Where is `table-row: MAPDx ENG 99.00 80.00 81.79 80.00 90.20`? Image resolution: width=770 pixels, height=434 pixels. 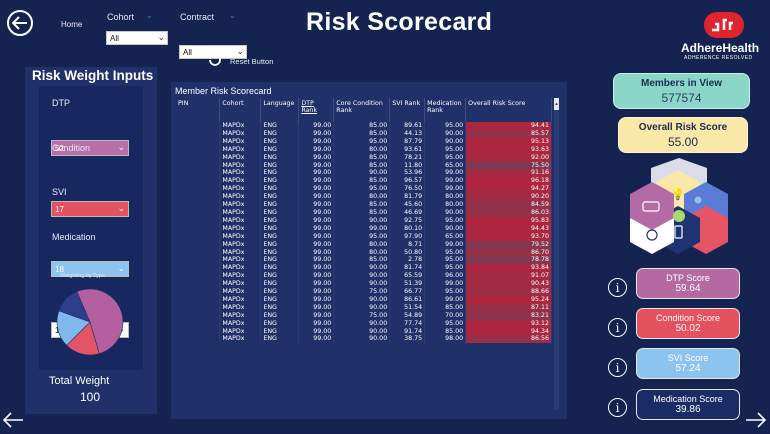 table-row: MAPDx ENG 99.00 80.00 81.79 80.00 90.20 is located at coordinates (364, 197).